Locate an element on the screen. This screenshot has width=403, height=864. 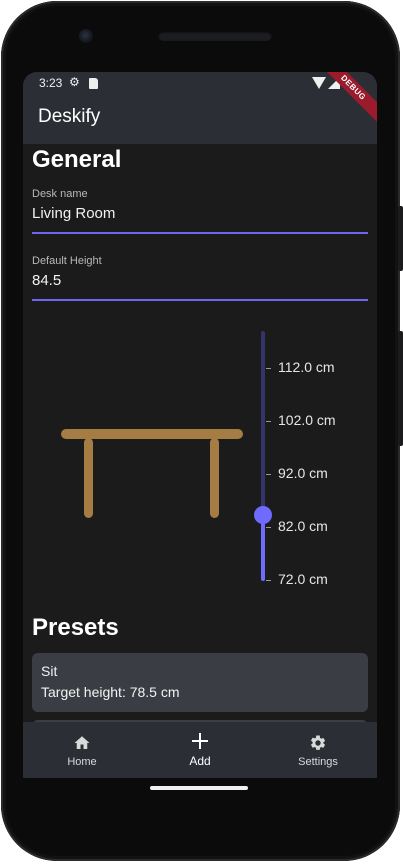
app-title: Deskify is located at coordinates (69, 116).